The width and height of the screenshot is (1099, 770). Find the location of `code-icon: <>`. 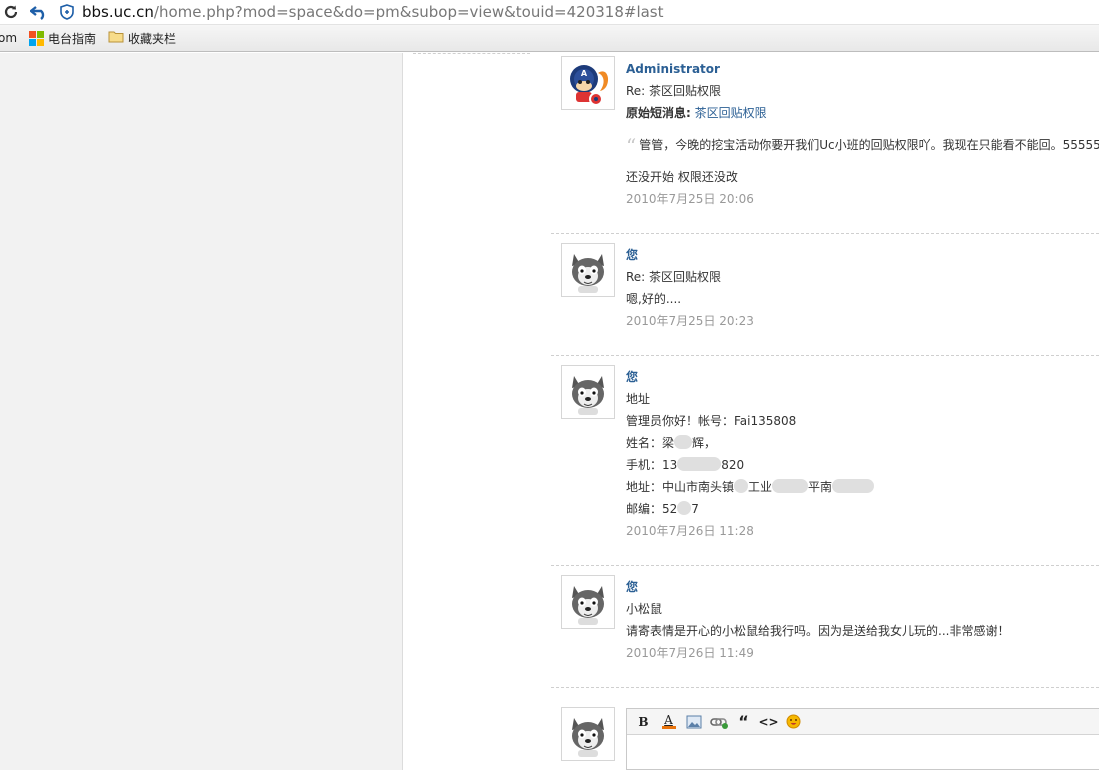

code-icon: <> is located at coordinates (768, 721).